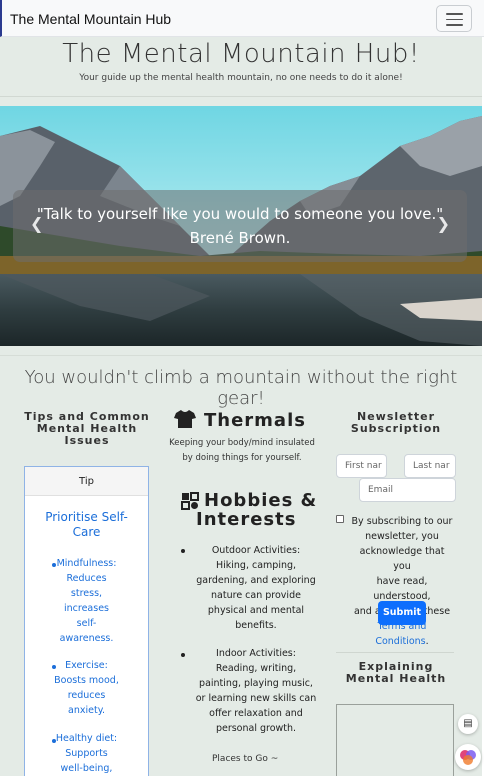 The height and width of the screenshot is (776, 484). What do you see at coordinates (86, 524) in the screenshot?
I see `tip-card-title: Prioritise Self- Care` at bounding box center [86, 524].